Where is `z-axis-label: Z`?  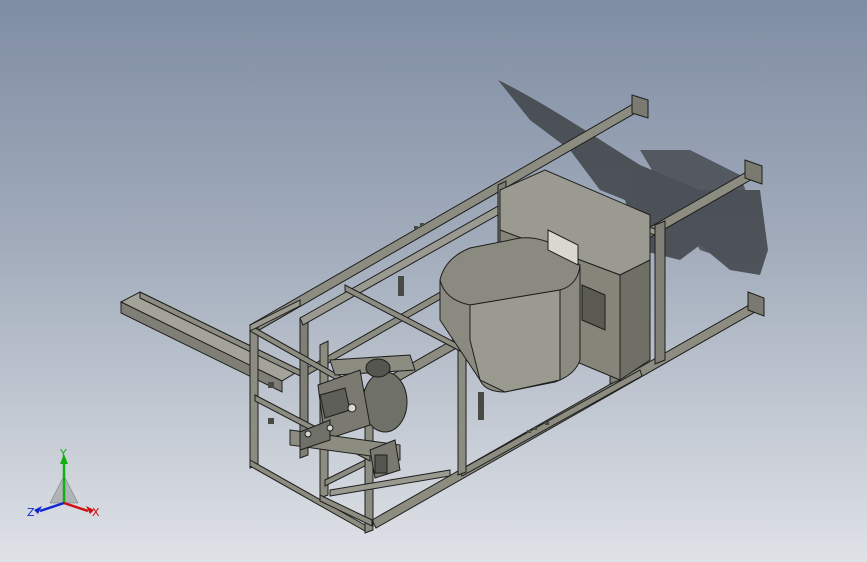
z-axis-label: Z is located at coordinates (31, 512).